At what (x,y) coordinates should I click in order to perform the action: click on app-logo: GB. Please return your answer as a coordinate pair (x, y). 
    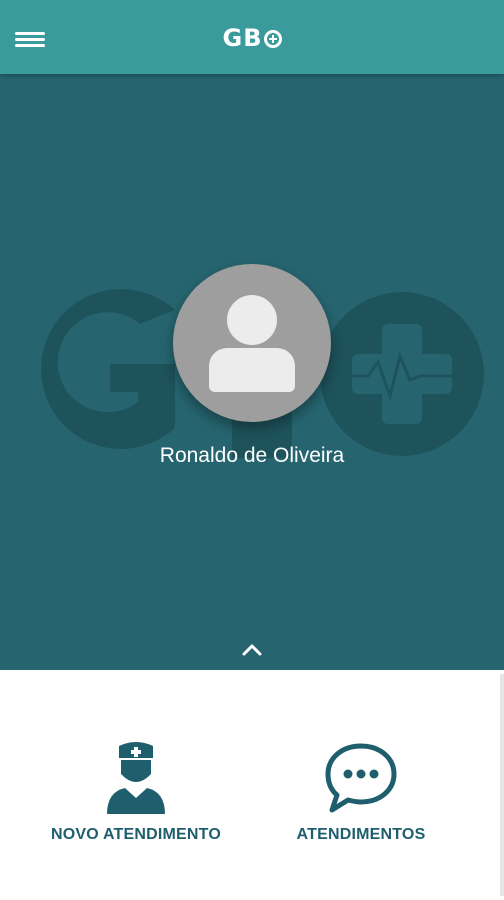
    Looking at the image, I should click on (252, 38).